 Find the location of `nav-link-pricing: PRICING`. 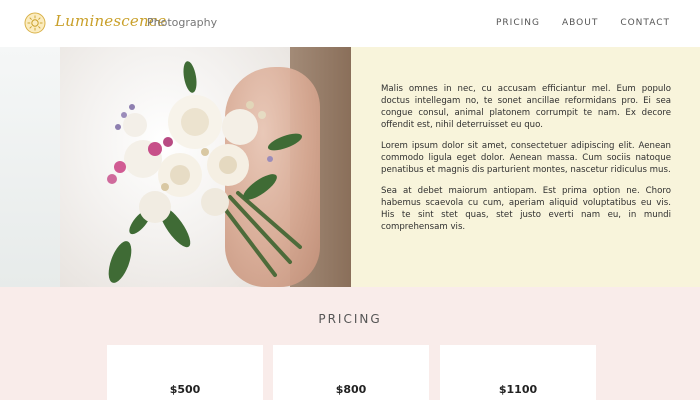

nav-link-pricing: PRICING is located at coordinates (518, 23).